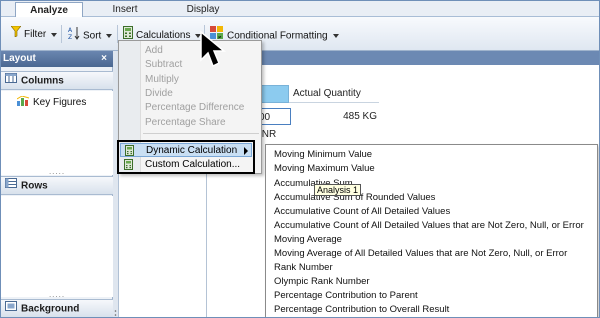 This screenshot has width=600, height=318. What do you see at coordinates (185, 122) in the screenshot?
I see `menu-item-percentage-share: Percentage Share` at bounding box center [185, 122].